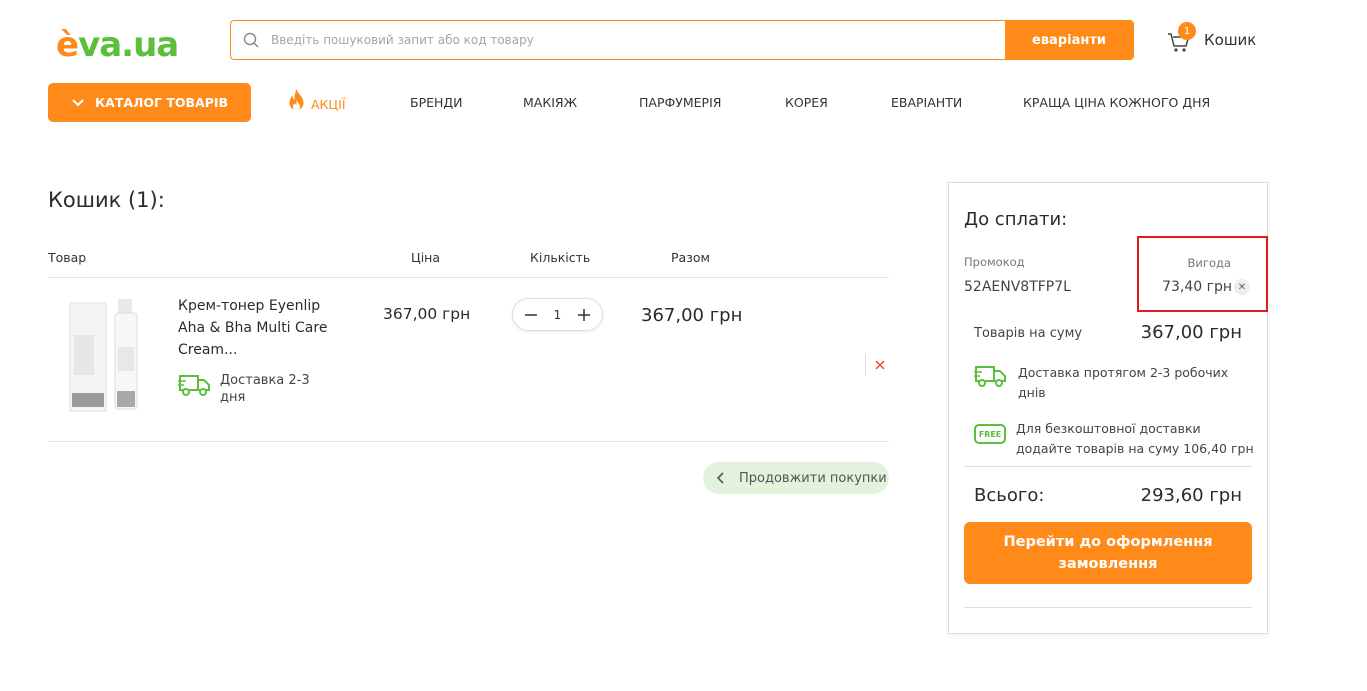 This screenshot has height=691, width=1367. What do you see at coordinates (426, 257) in the screenshot?
I see `column-price: Ціна` at bounding box center [426, 257].